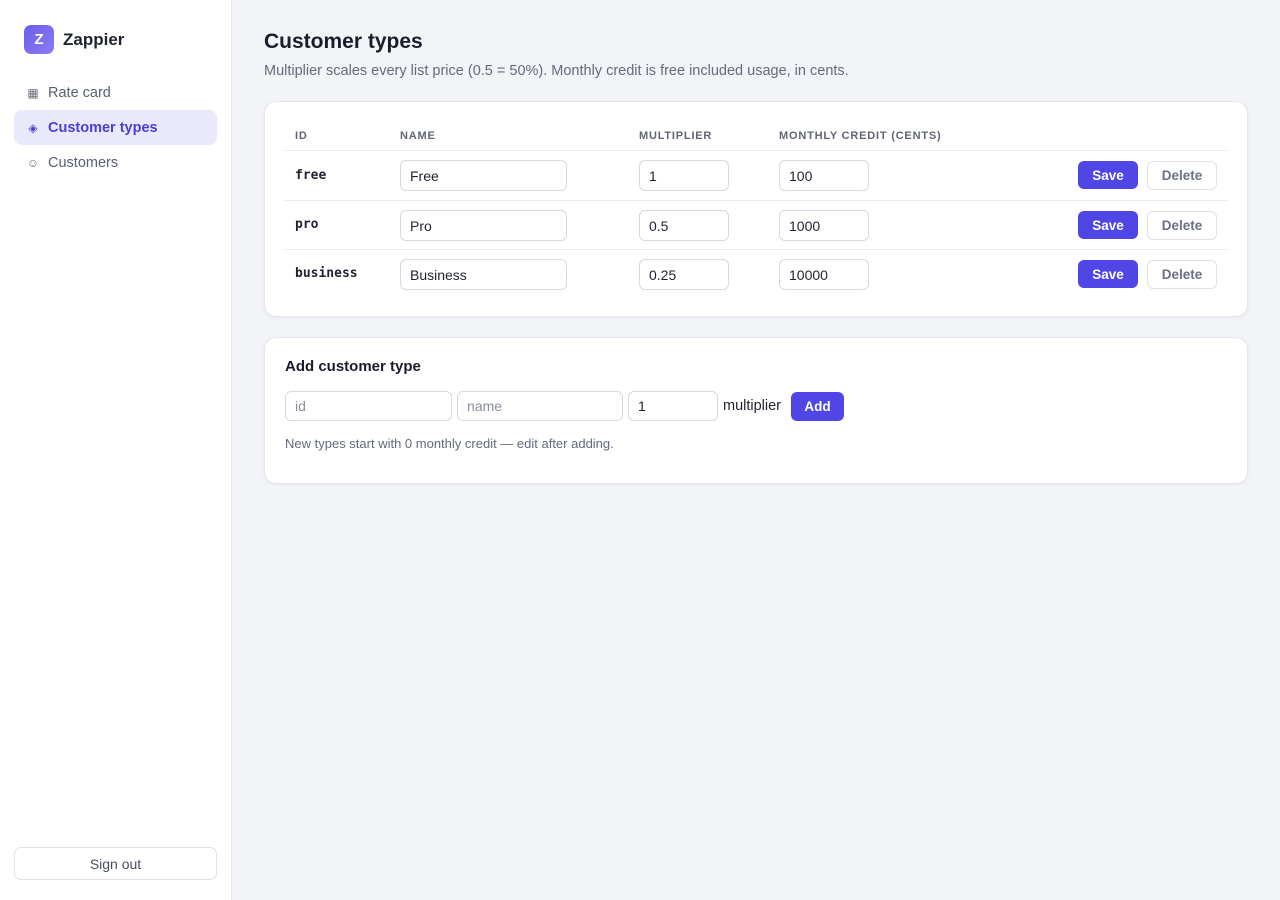  I want to click on row-id: pro, so click(307, 224).